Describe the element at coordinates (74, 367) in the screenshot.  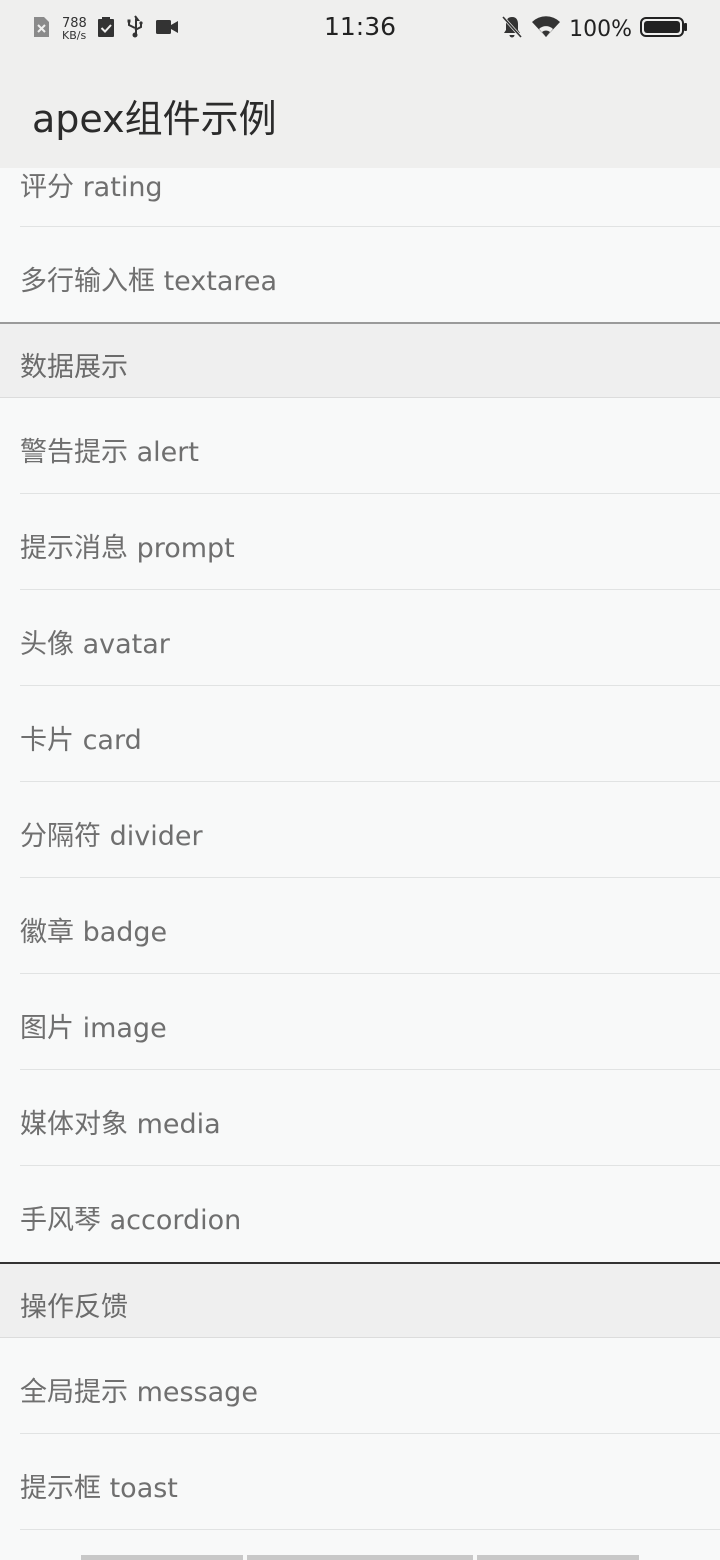
I see `section-title: 数据展示` at that location.